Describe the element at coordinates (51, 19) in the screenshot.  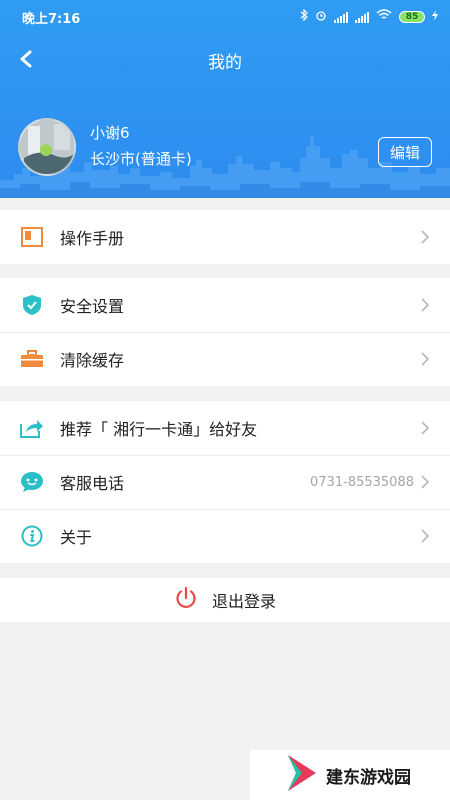
I see `status-time: 晚上7:16` at that location.